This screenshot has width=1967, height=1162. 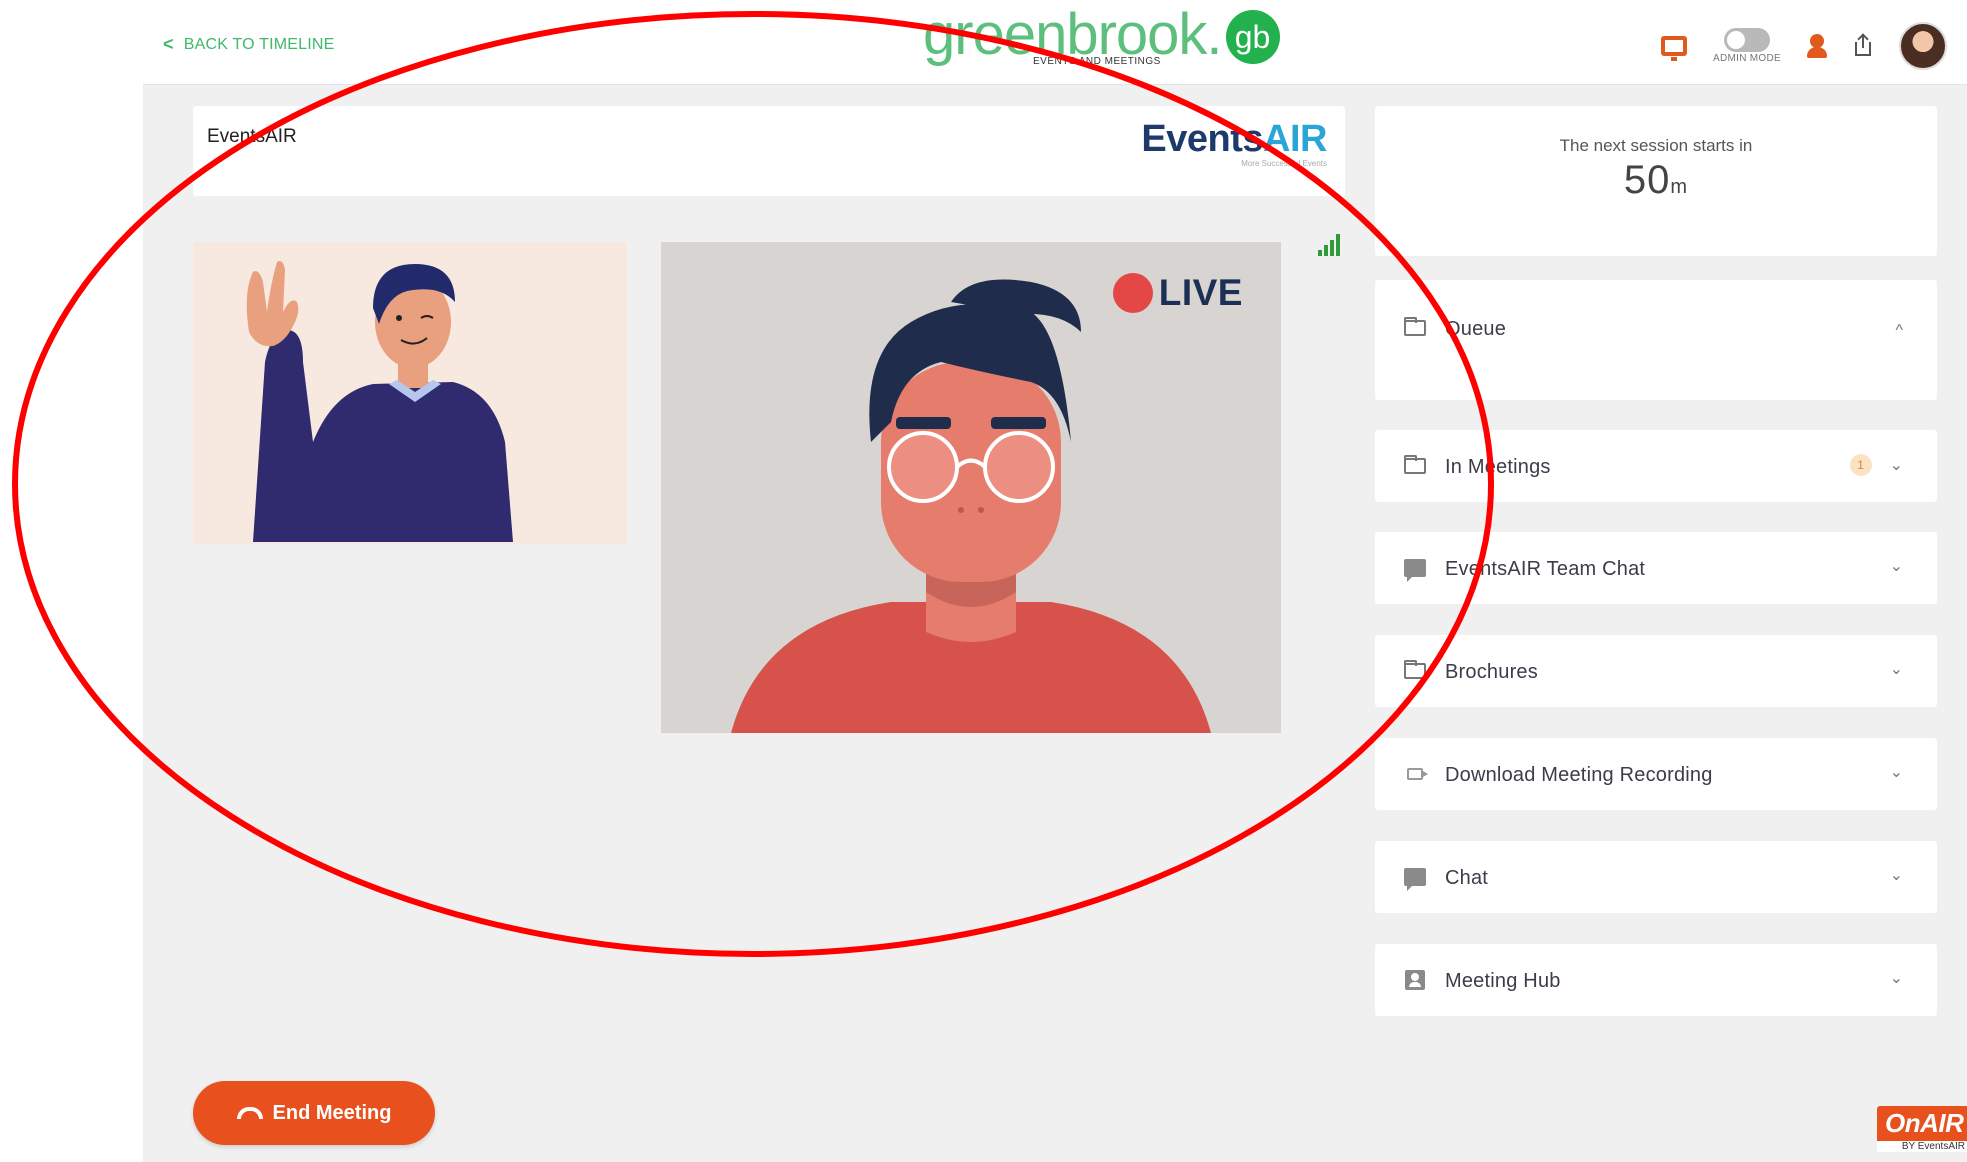 I want to click on video-icon, so click(x=1415, y=774).